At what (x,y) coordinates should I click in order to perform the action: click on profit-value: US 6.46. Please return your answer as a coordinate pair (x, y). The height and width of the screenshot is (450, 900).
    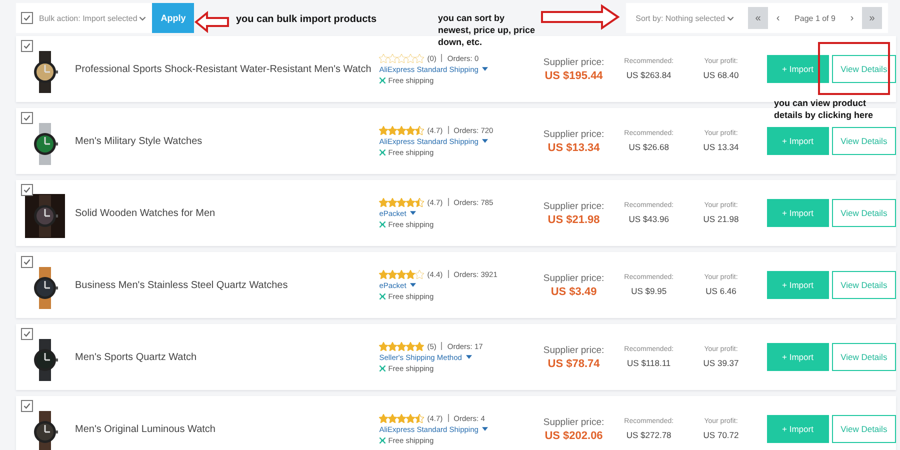
    Looking at the image, I should click on (721, 291).